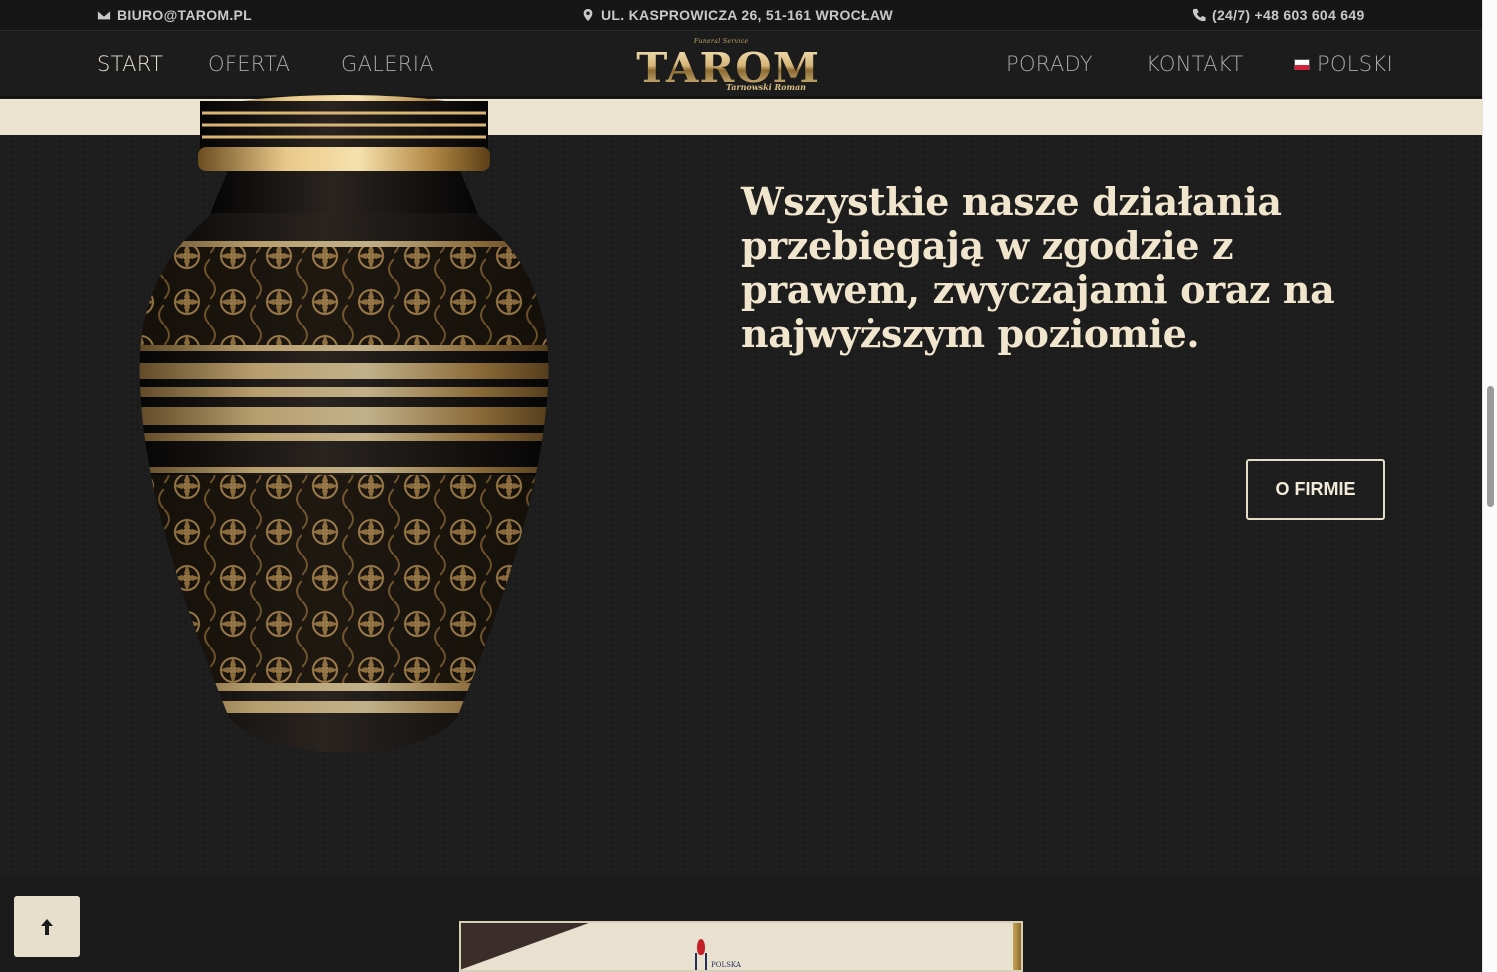 This screenshot has height=972, width=1497. Describe the element at coordinates (387, 64) in the screenshot. I see `nav-galeria: GALERIA` at that location.